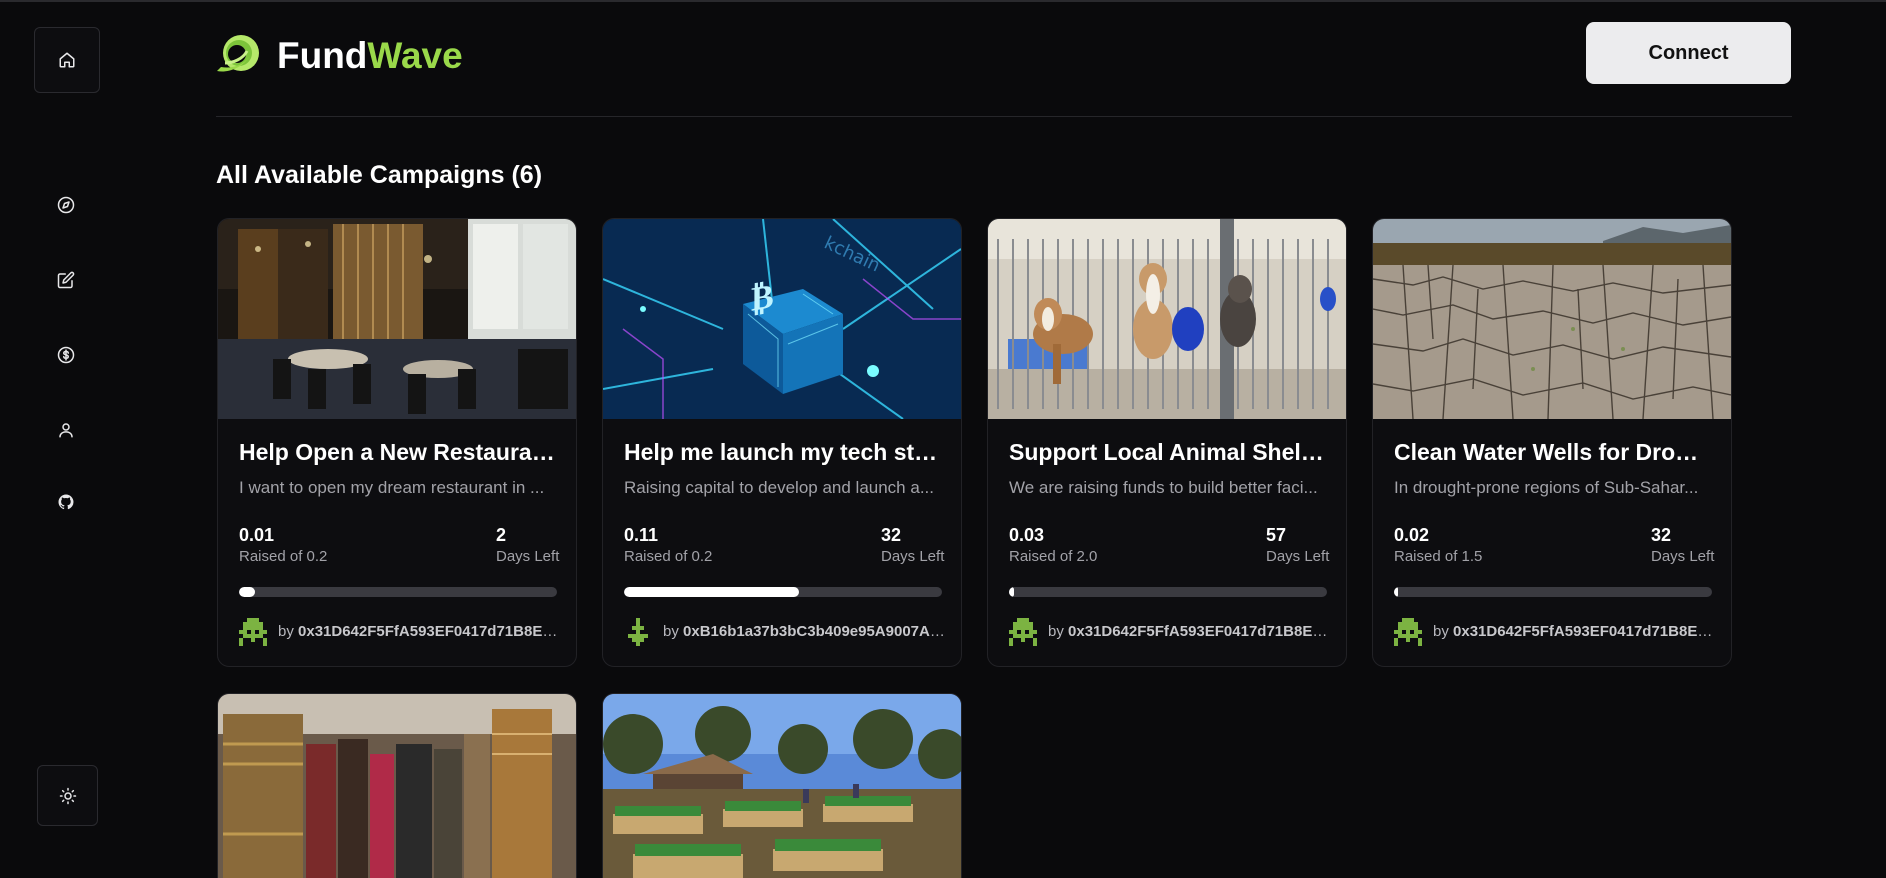 The height and width of the screenshot is (878, 1886). I want to click on sidebar-home-button, so click(67, 60).